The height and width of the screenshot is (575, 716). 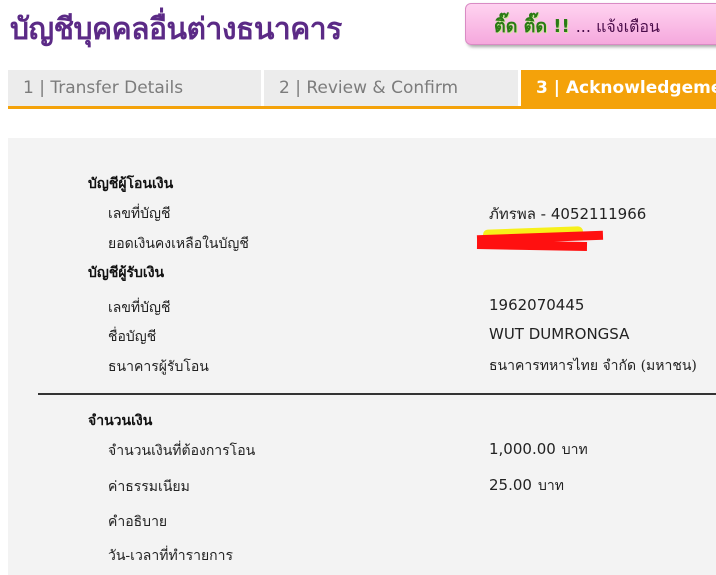 I want to click on fee-currency: บาท, so click(x=550, y=486).